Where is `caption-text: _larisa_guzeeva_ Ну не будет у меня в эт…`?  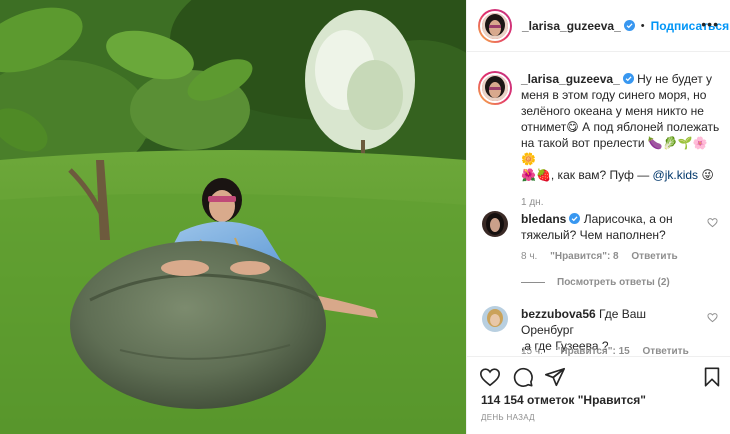 caption-text: _larisa_guzeeva_ Ну не будет у меня в эт… is located at coordinates (621, 127).